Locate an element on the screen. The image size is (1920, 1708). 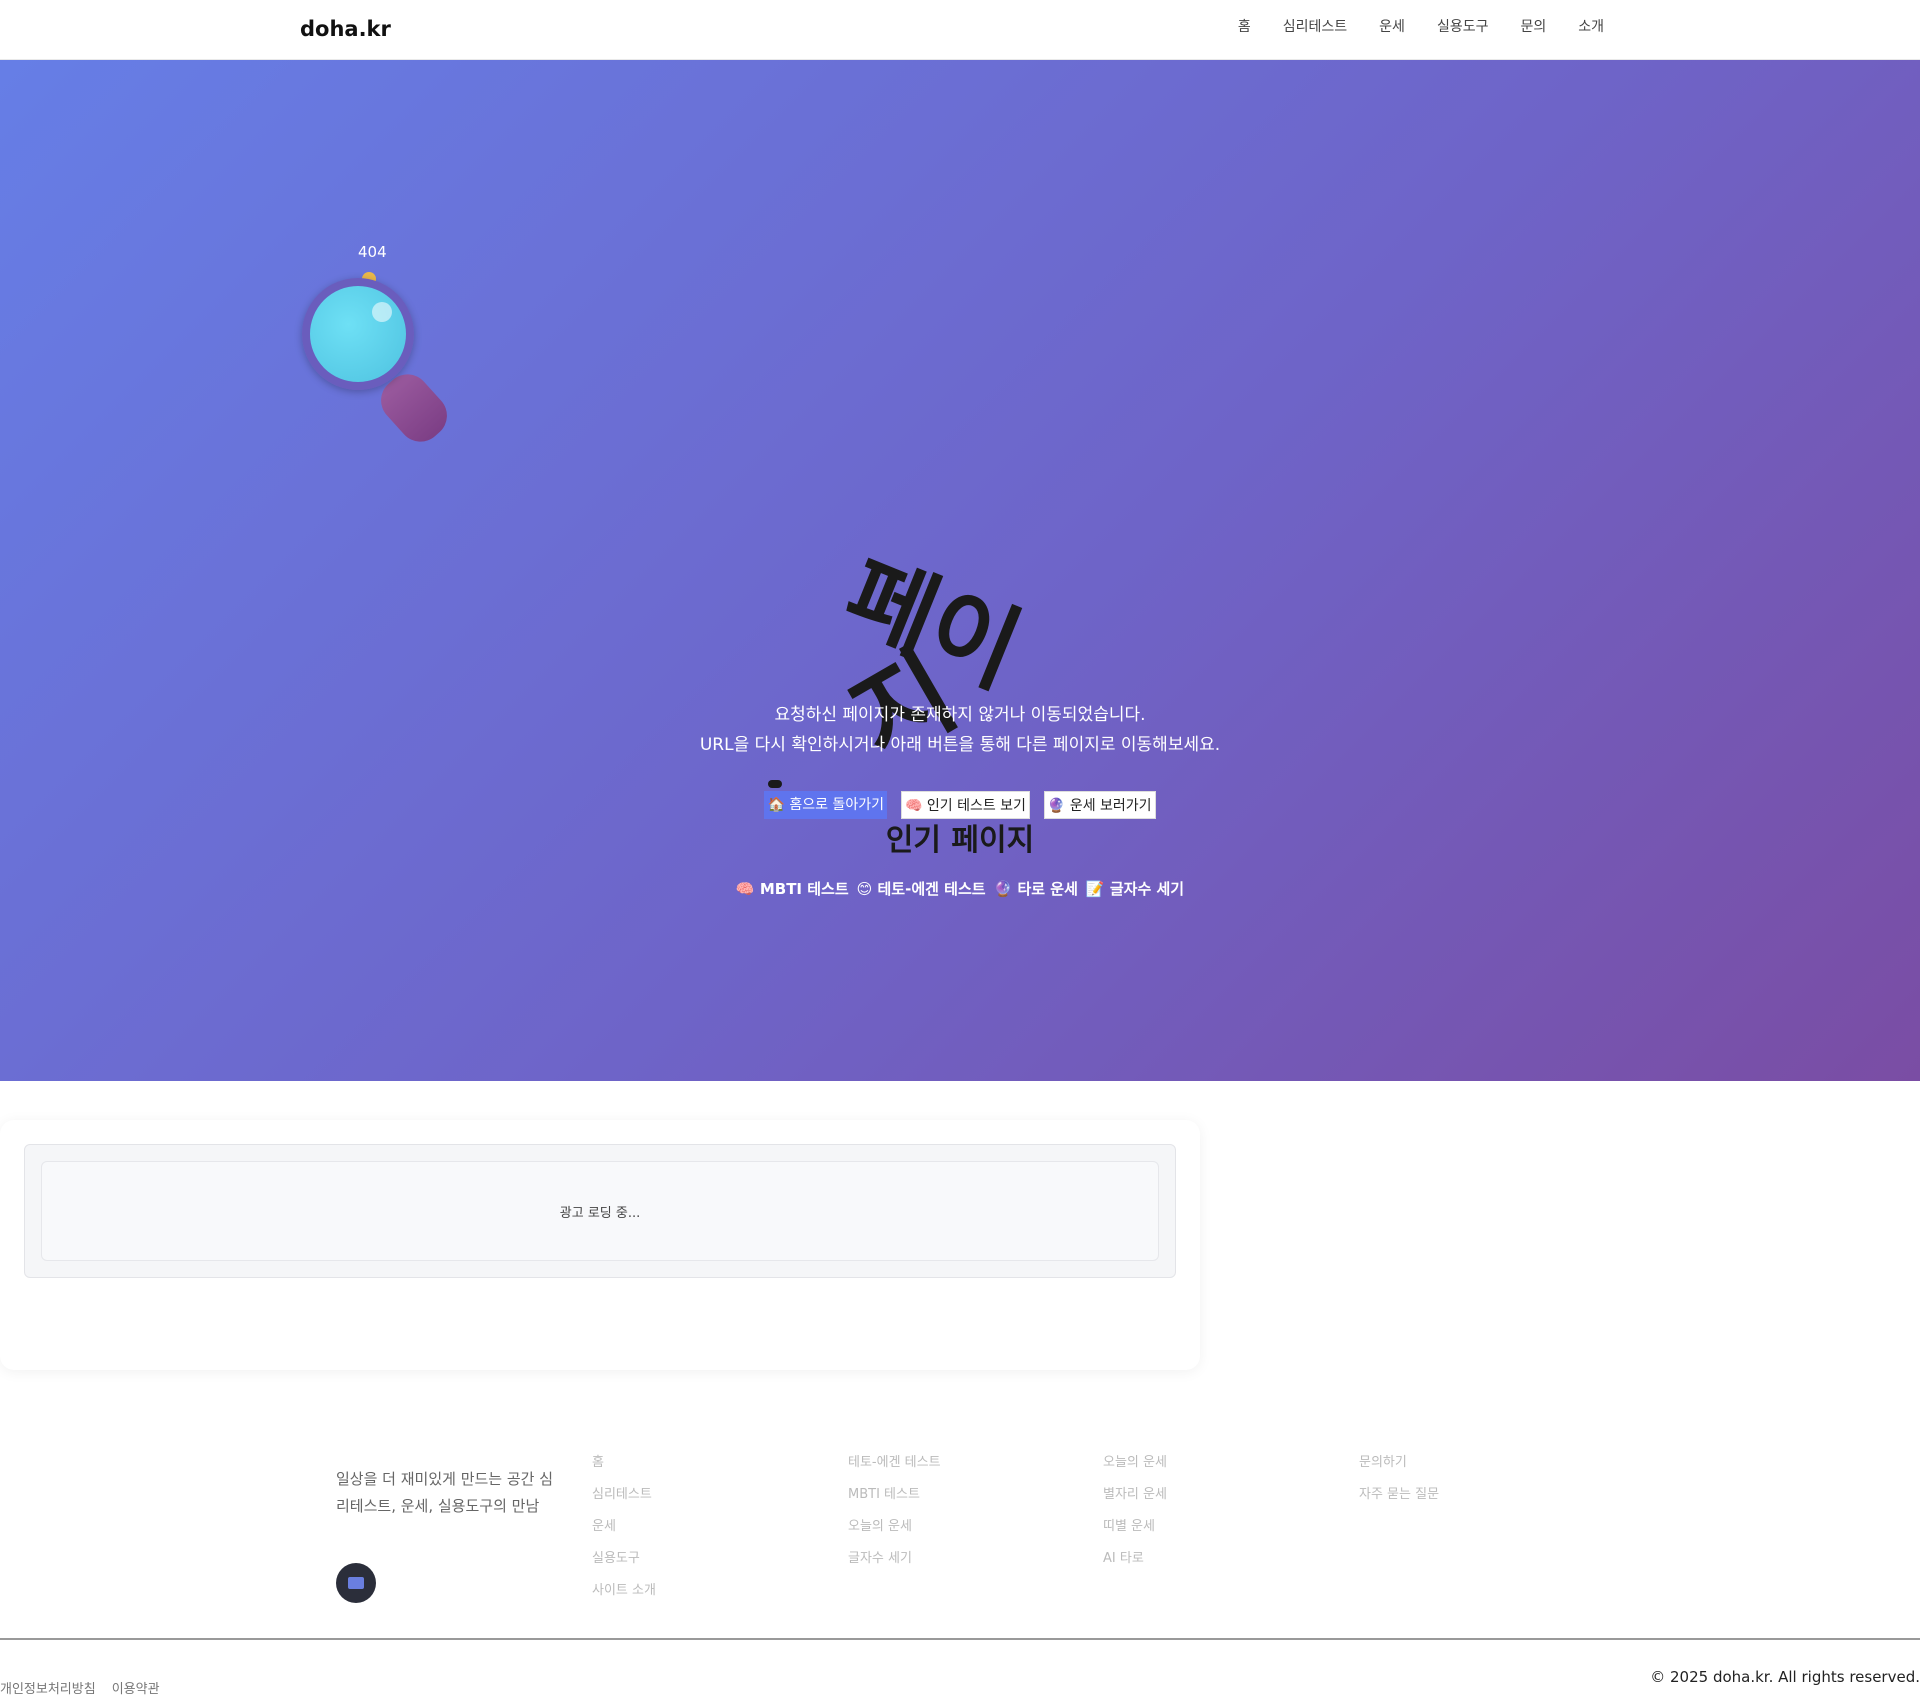
footer-col-tests: 테토-에겐 테스트 MBTI 테스트 오늘의 운세 글자수 세기 is located at coordinates (894, 1508).